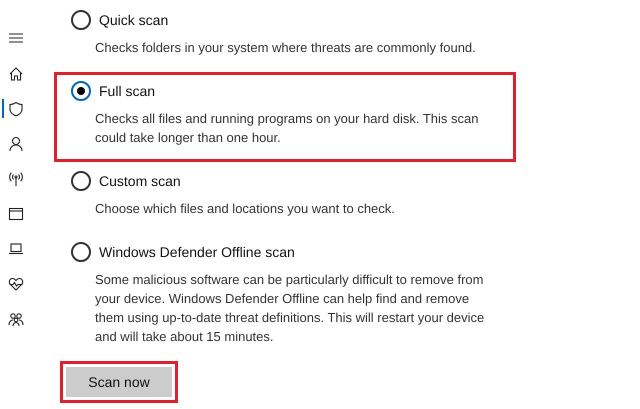 The height and width of the screenshot is (409, 640). What do you see at coordinates (140, 181) in the screenshot?
I see `option-label: Custom scan` at bounding box center [140, 181].